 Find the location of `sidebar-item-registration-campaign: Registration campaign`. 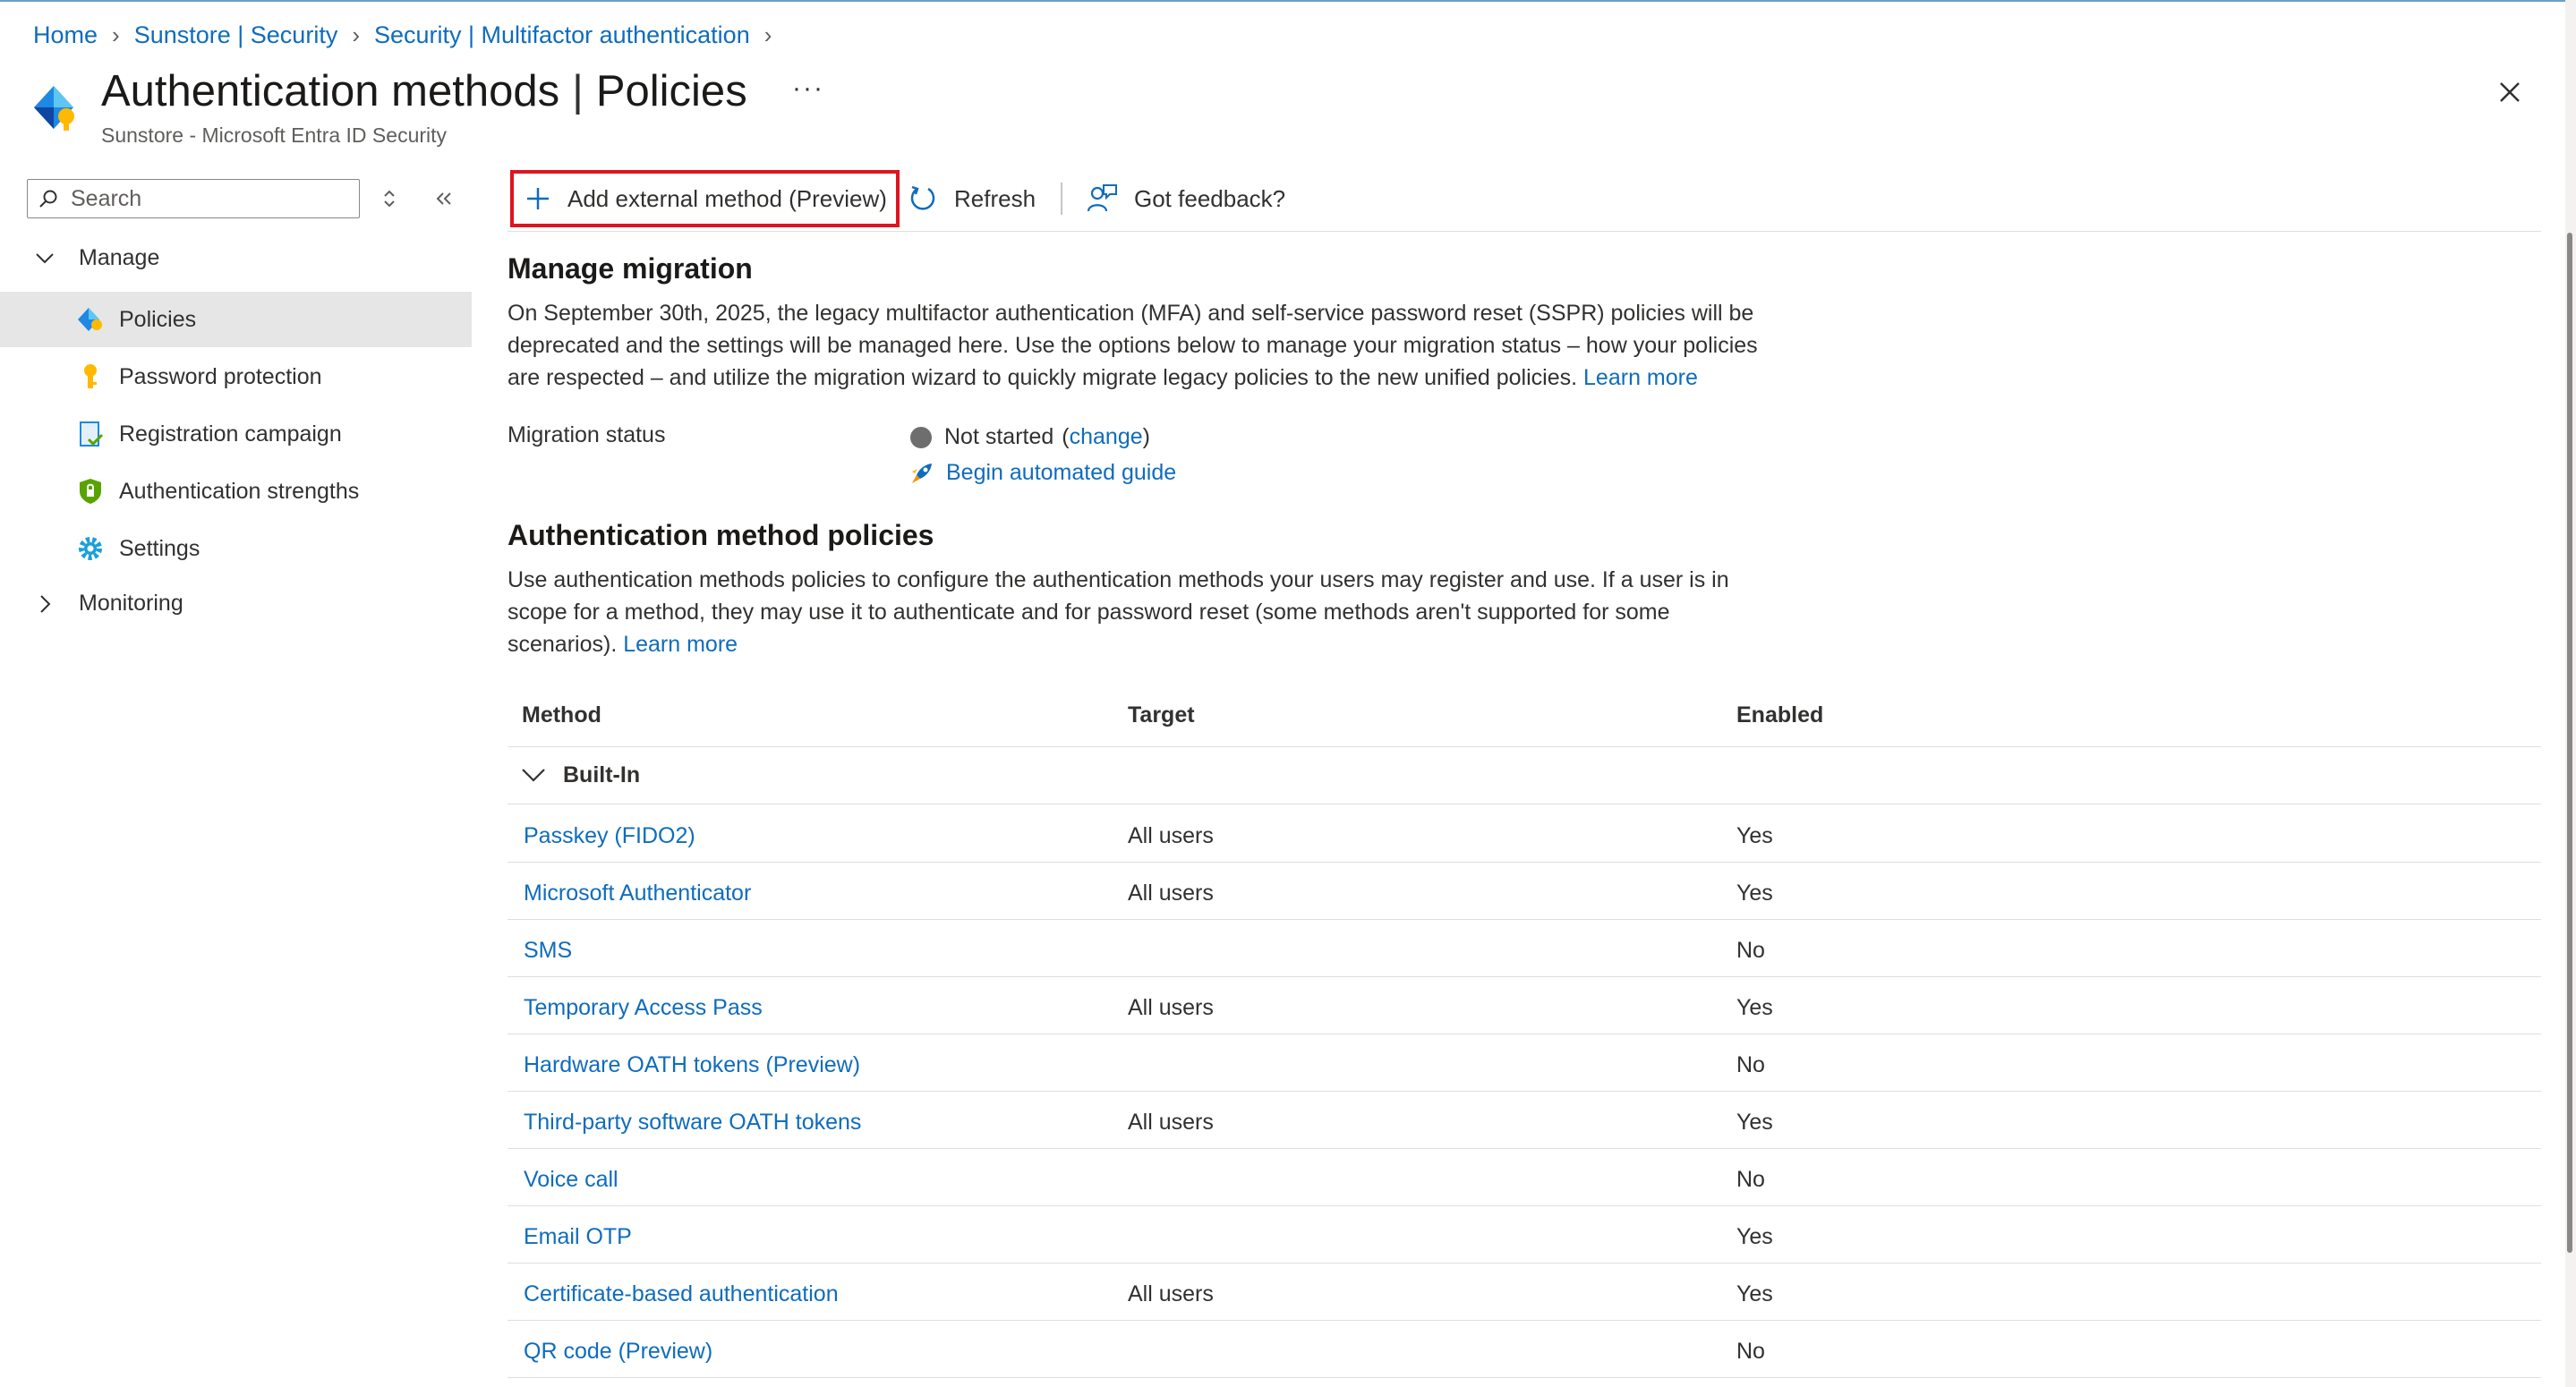

sidebar-item-registration-campaign: Registration campaign is located at coordinates (236, 434).